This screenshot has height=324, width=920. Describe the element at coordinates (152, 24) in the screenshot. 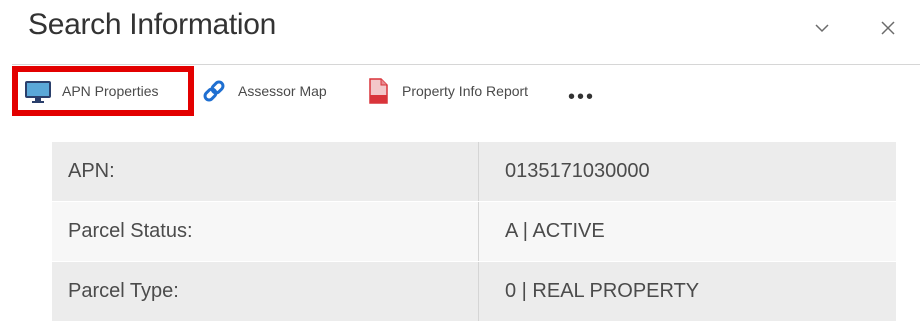

I see `panel-title: Search Information` at that location.